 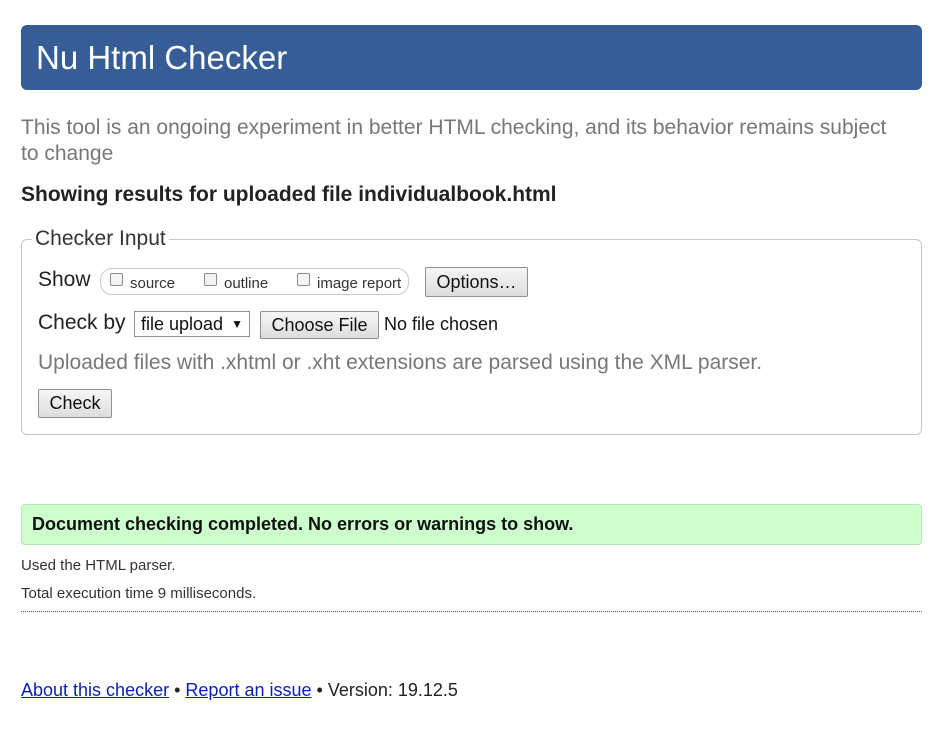 What do you see at coordinates (162, 57) in the screenshot?
I see `app-title: Nu Html Checker` at bounding box center [162, 57].